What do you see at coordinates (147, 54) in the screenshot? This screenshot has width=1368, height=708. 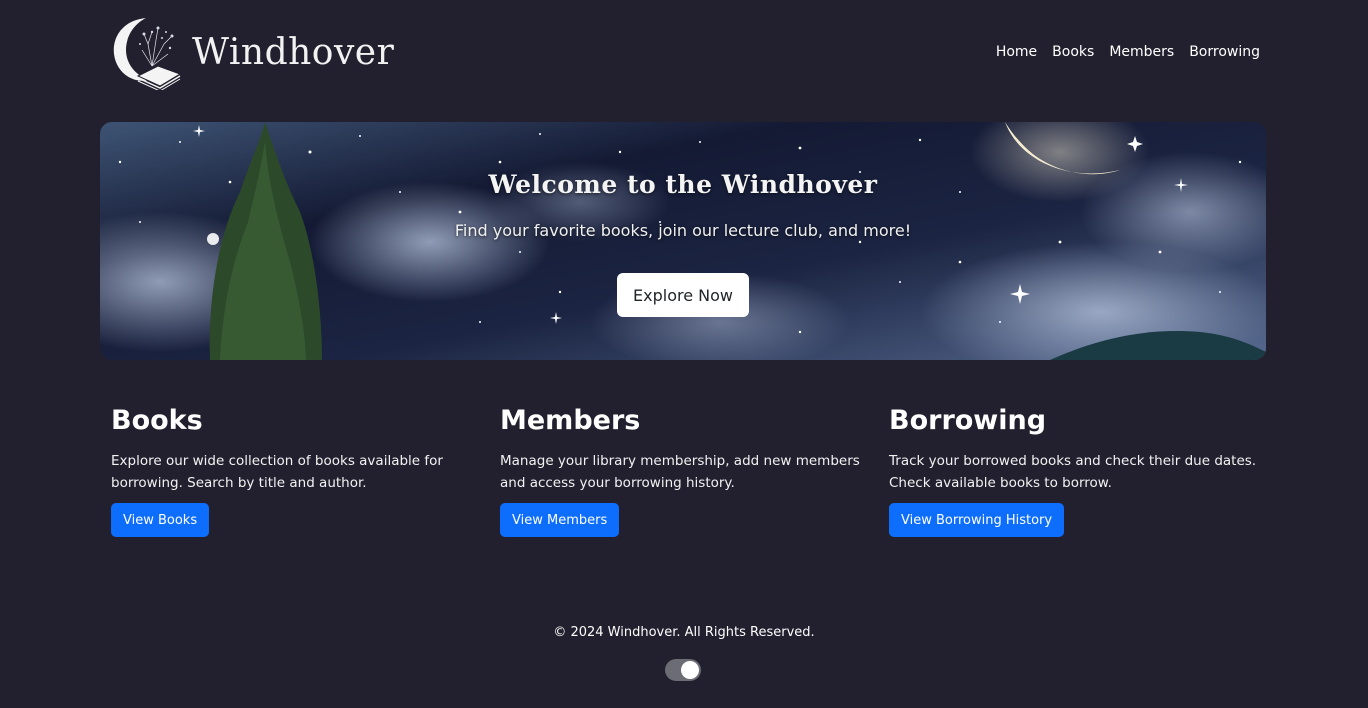 I see `crescent-moon-book-icon` at bounding box center [147, 54].